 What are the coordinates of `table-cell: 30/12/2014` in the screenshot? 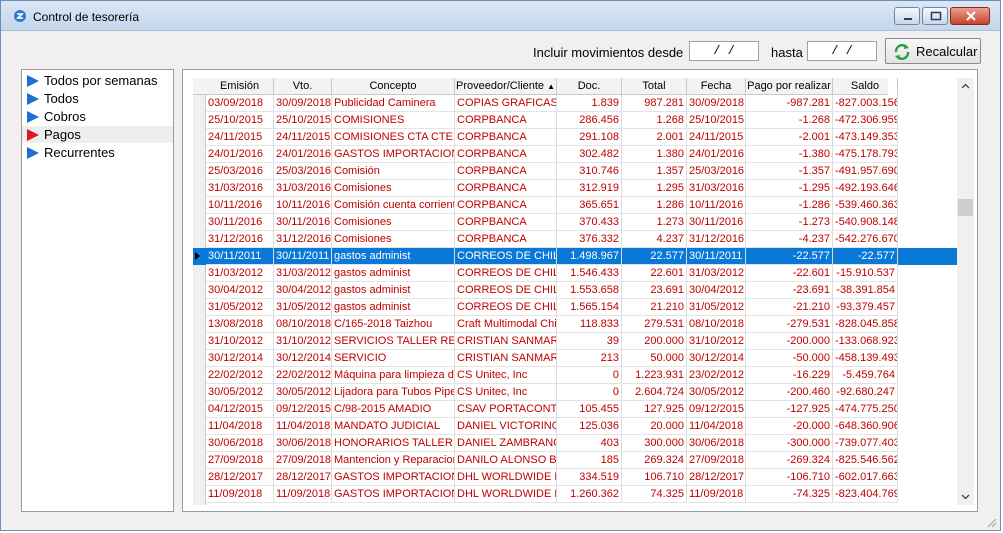 It's located at (240, 358).